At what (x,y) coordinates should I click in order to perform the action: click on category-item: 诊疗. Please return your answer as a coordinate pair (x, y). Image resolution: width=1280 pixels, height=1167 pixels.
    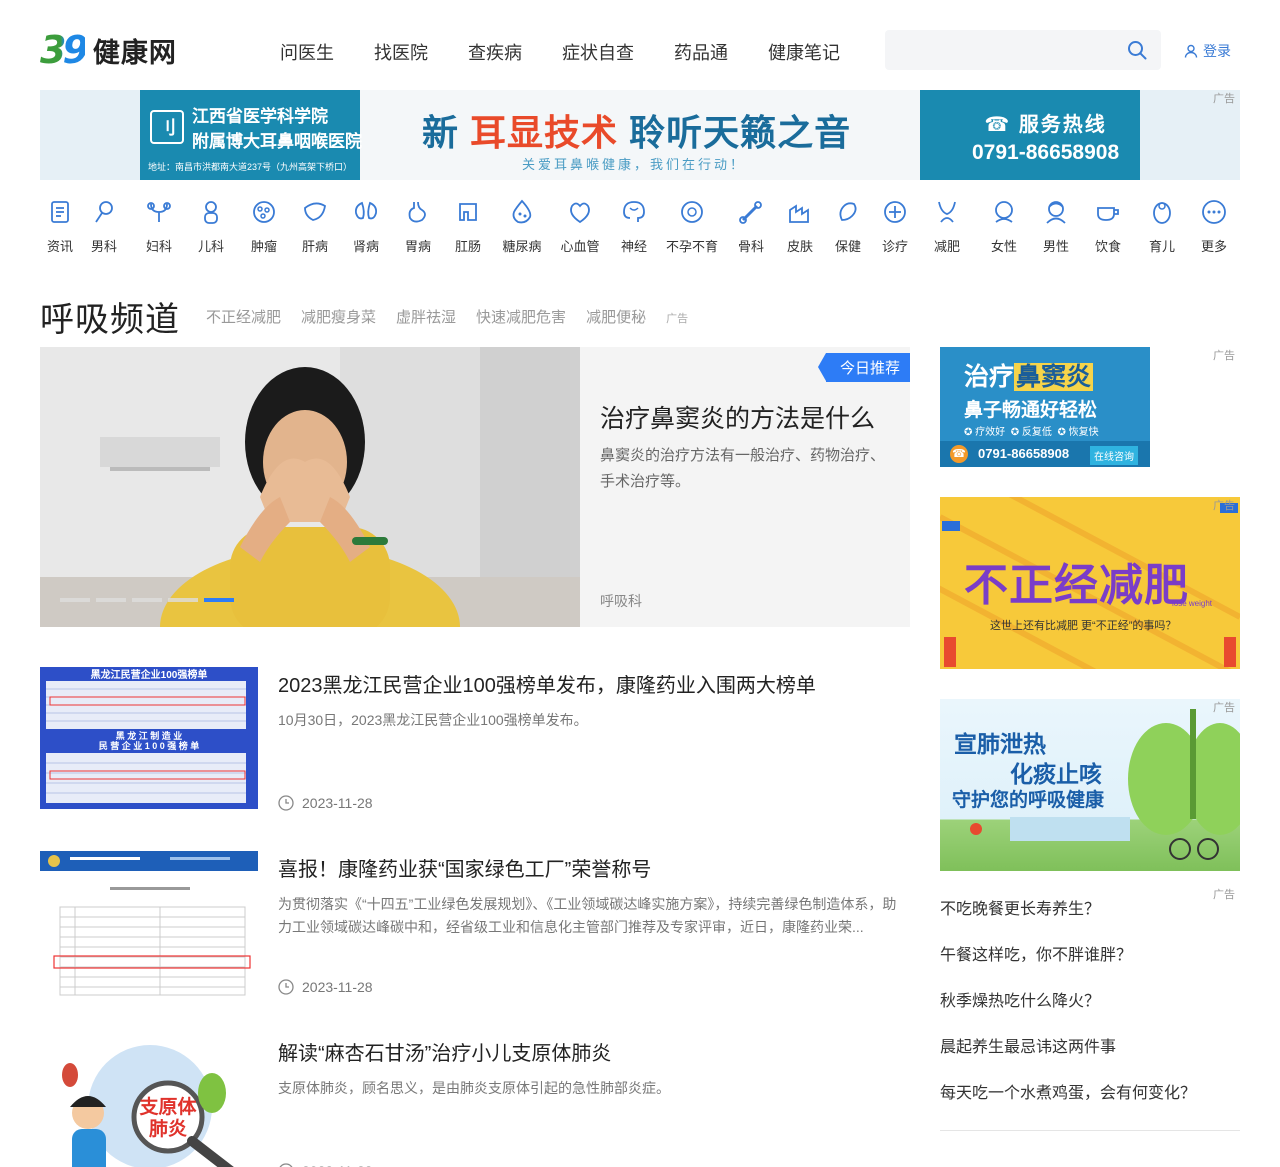
    Looking at the image, I should click on (895, 226).